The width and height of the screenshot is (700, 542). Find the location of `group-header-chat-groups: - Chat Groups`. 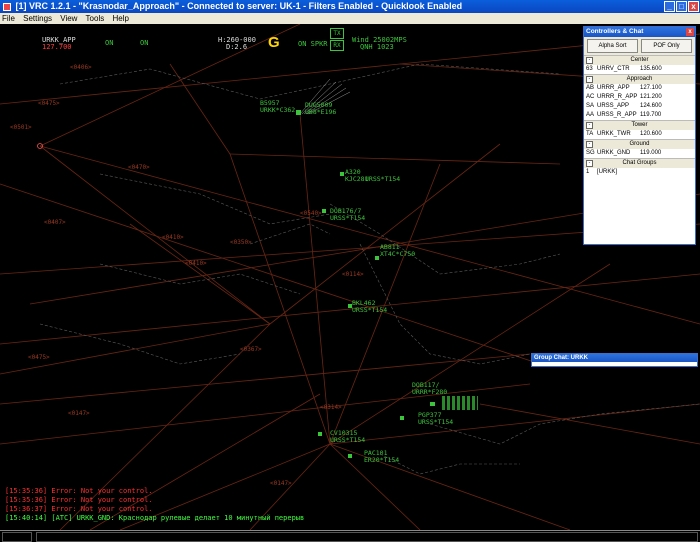

group-header-chat-groups: - Chat Groups is located at coordinates (639, 163).